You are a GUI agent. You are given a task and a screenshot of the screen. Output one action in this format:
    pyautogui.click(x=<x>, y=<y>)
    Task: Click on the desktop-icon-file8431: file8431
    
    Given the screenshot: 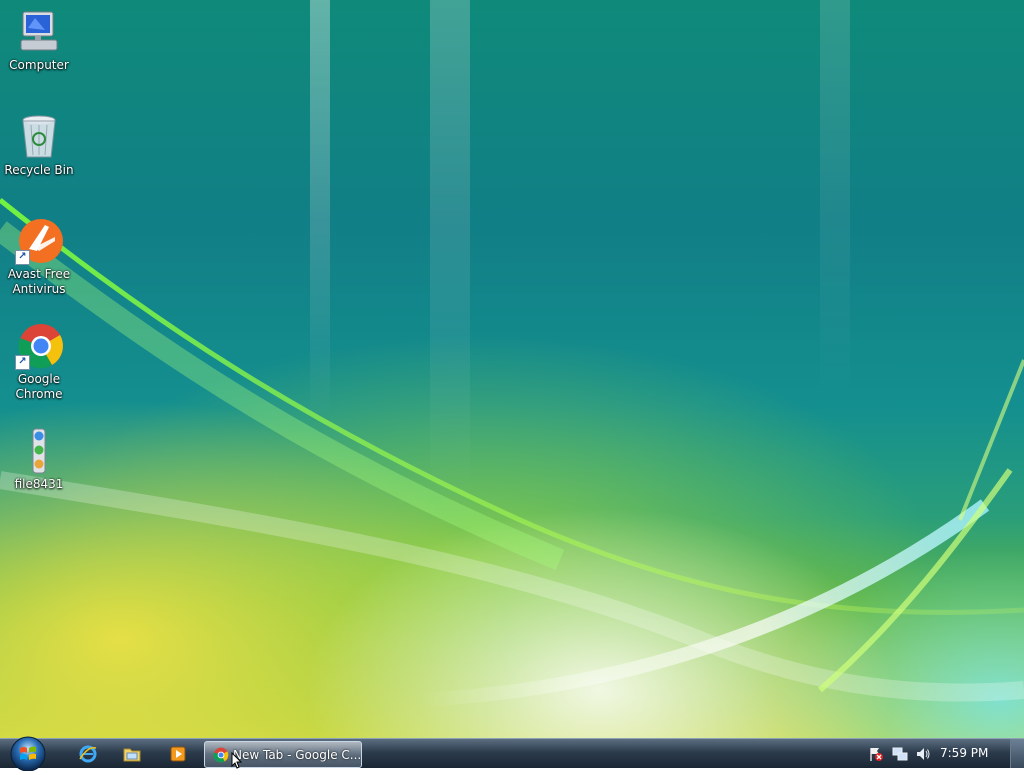 What is the action you would take?
    pyautogui.click(x=39, y=459)
    